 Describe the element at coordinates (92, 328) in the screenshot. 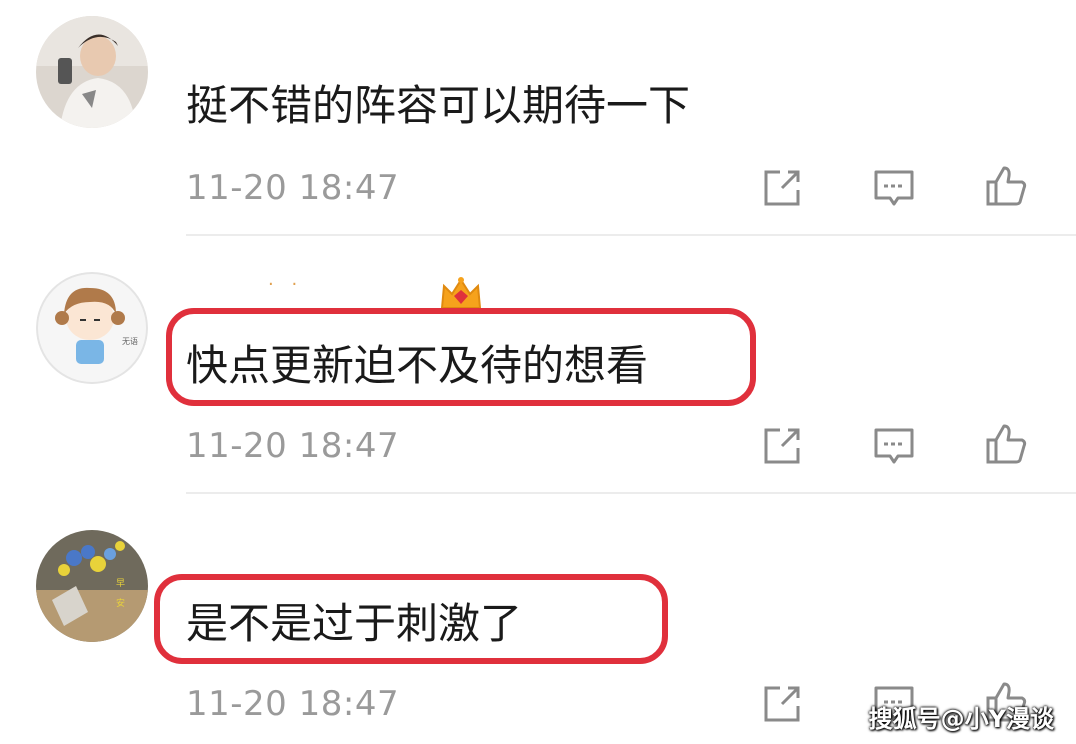

I see `avatar: 无语` at that location.